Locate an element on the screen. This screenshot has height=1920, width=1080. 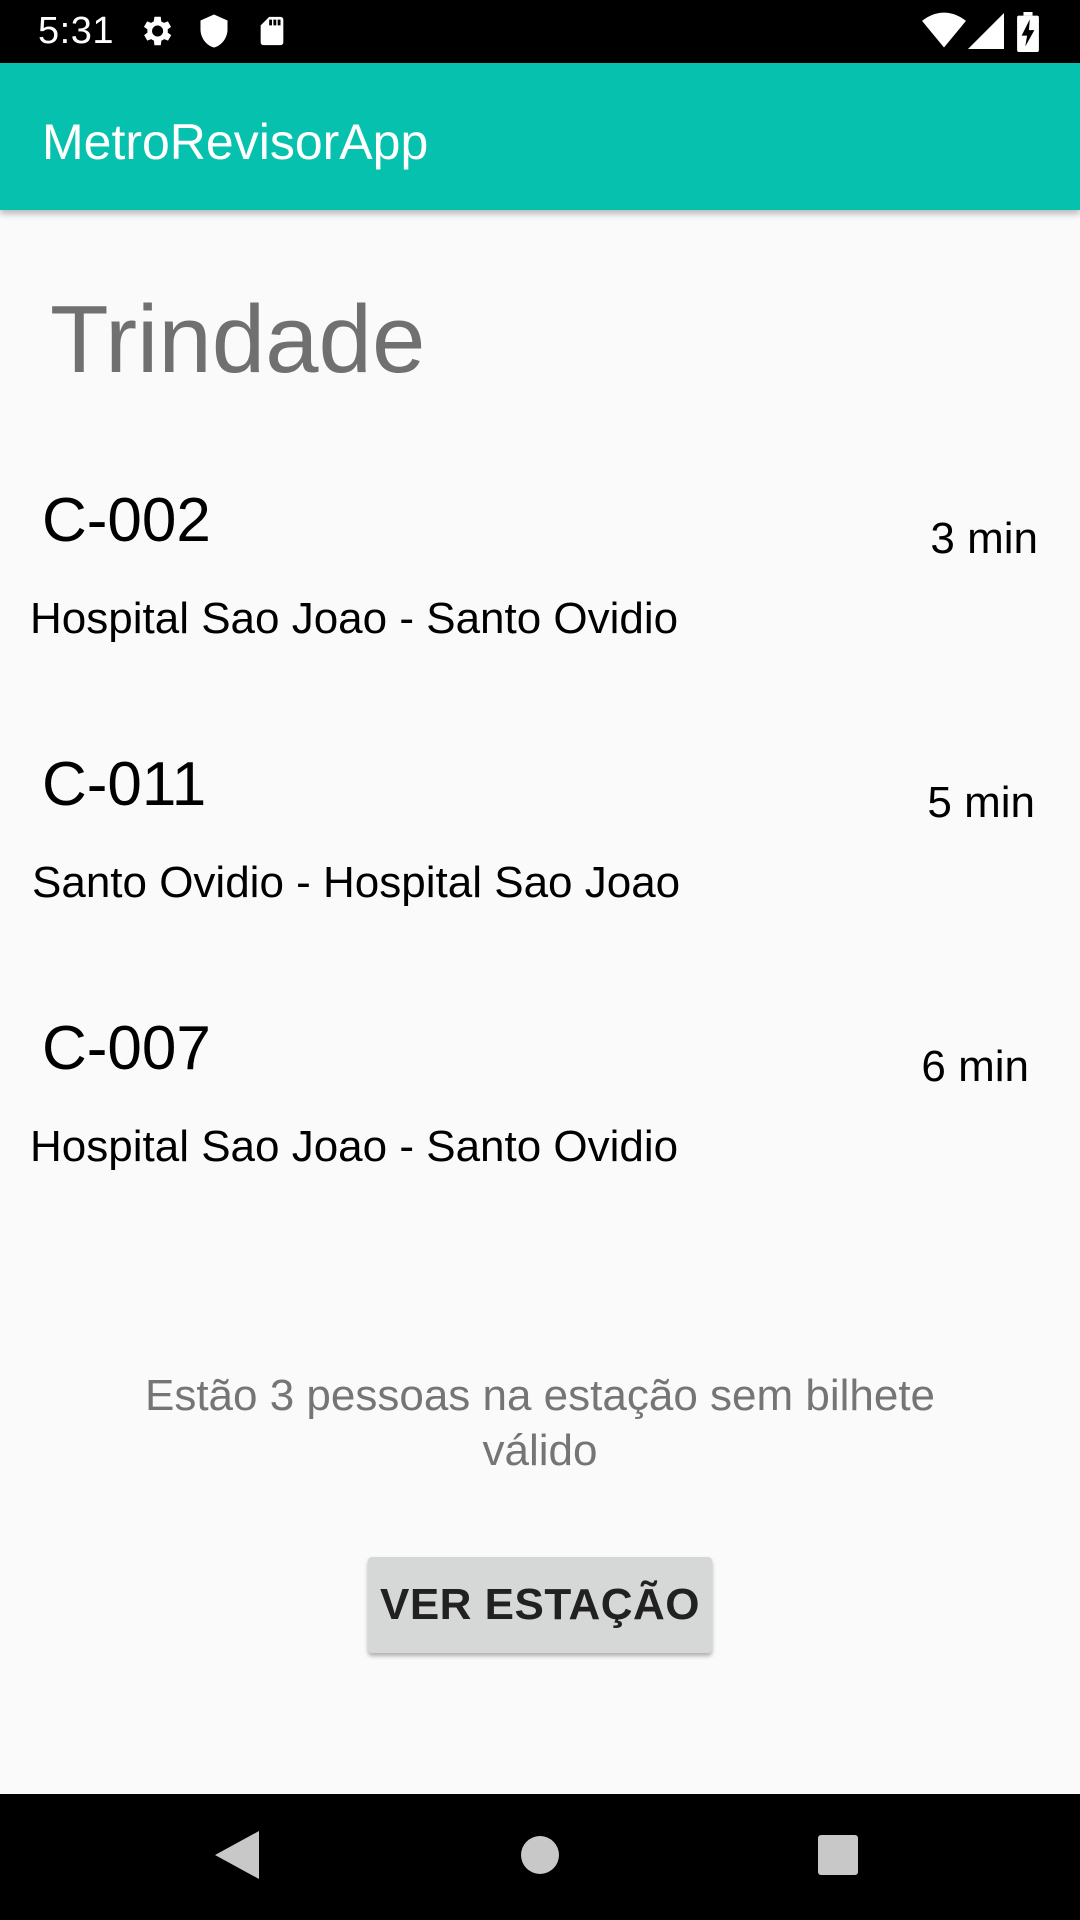
train-code: C-007 is located at coordinates (126, 1048).